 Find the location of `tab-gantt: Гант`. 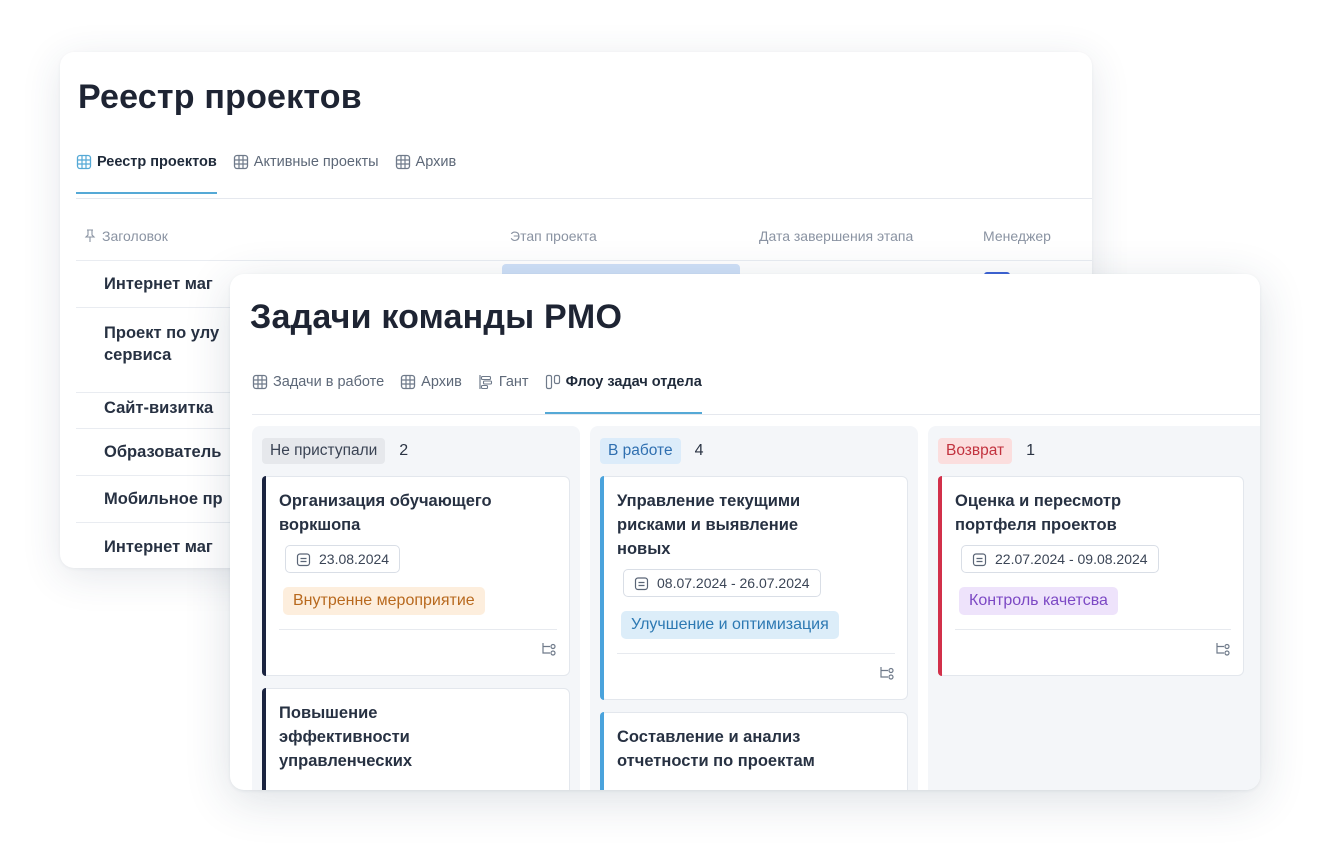

tab-gantt: Гант is located at coordinates (503, 394).